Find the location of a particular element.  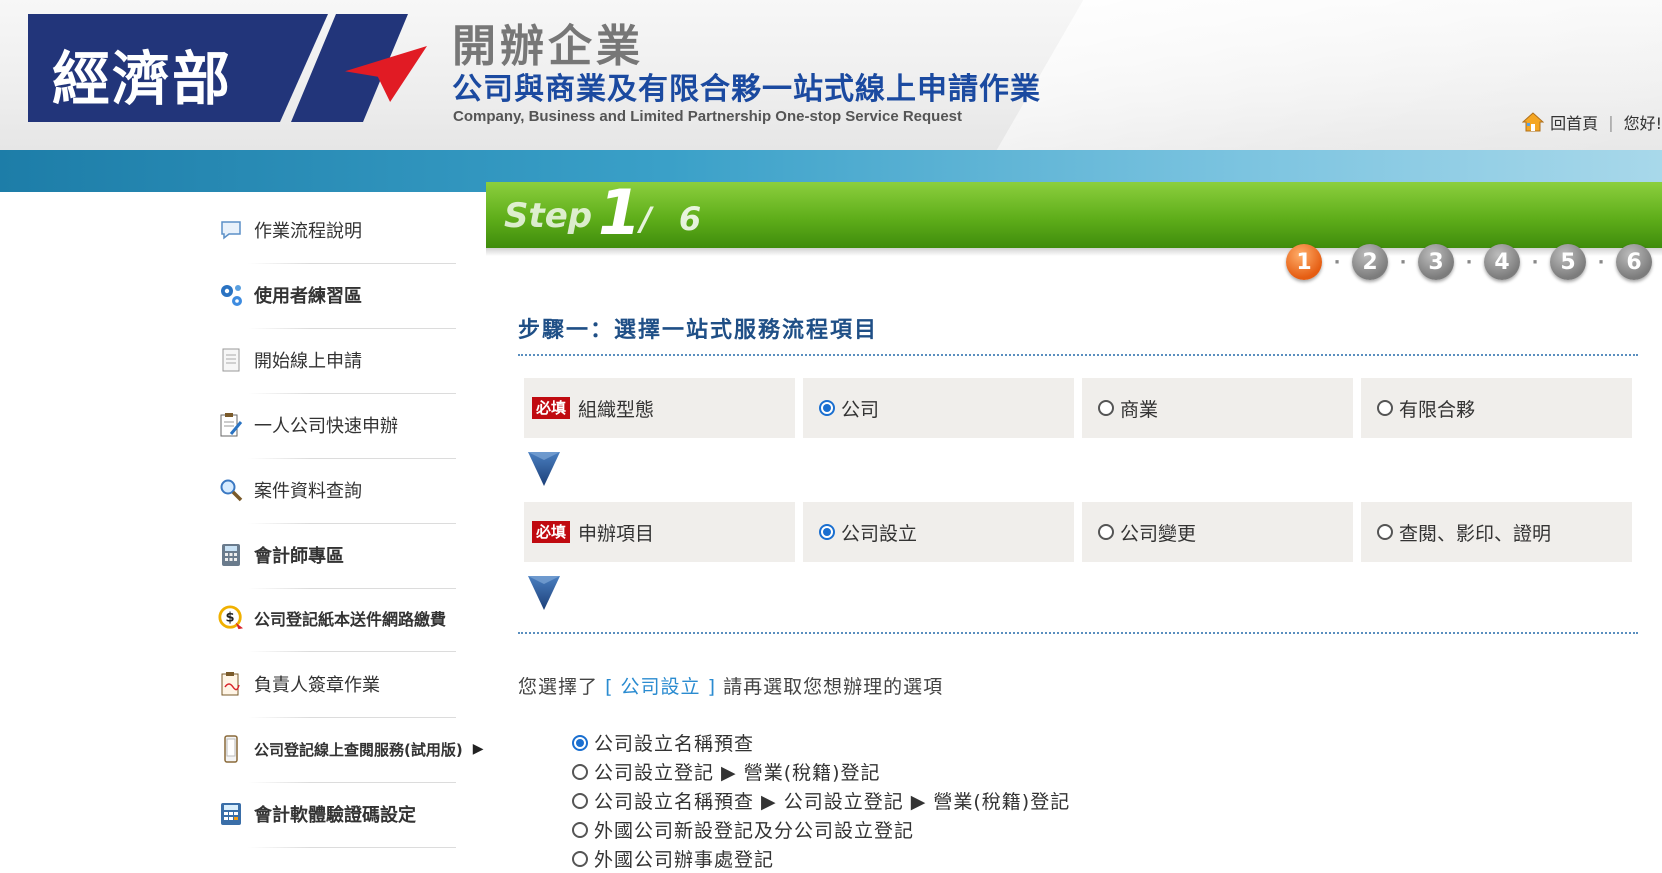

option-label: 查閱、影印、證明 is located at coordinates (1475, 533).